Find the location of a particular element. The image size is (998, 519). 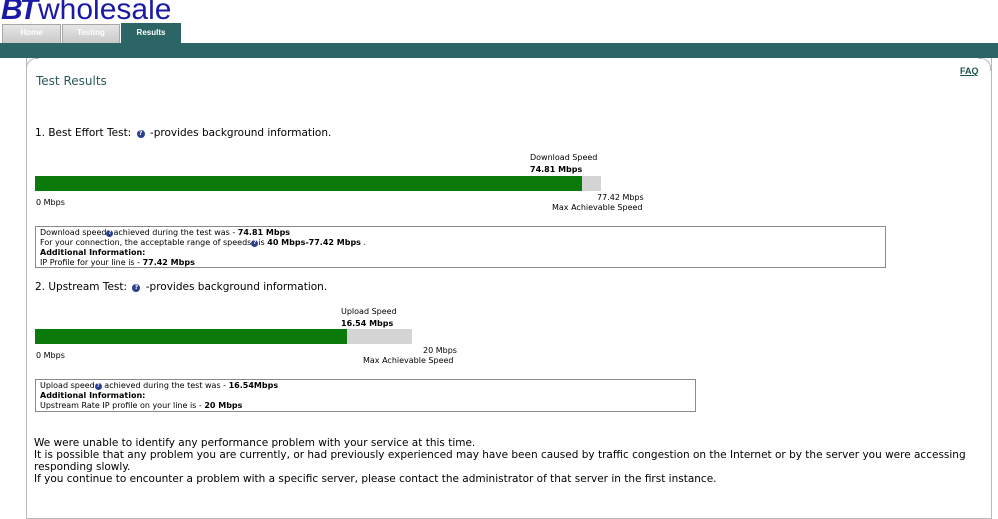

upload-speed-bar is located at coordinates (223, 336).